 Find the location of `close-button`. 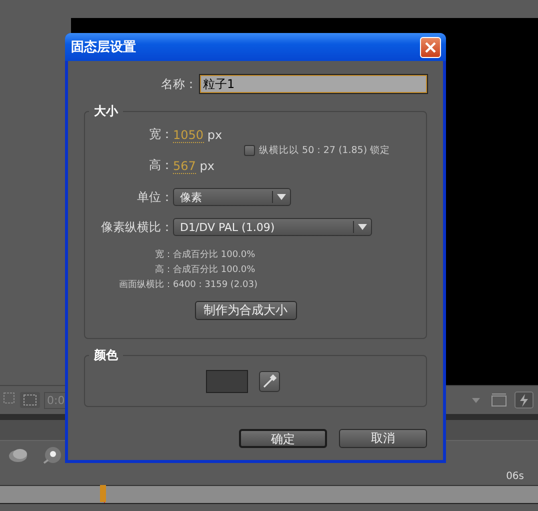

close-button is located at coordinates (430, 47).